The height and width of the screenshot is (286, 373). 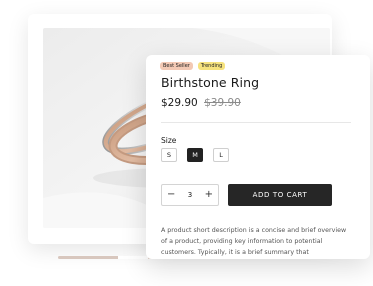 What do you see at coordinates (210, 82) in the screenshot?
I see `product-title: Birthstone Ring` at bounding box center [210, 82].